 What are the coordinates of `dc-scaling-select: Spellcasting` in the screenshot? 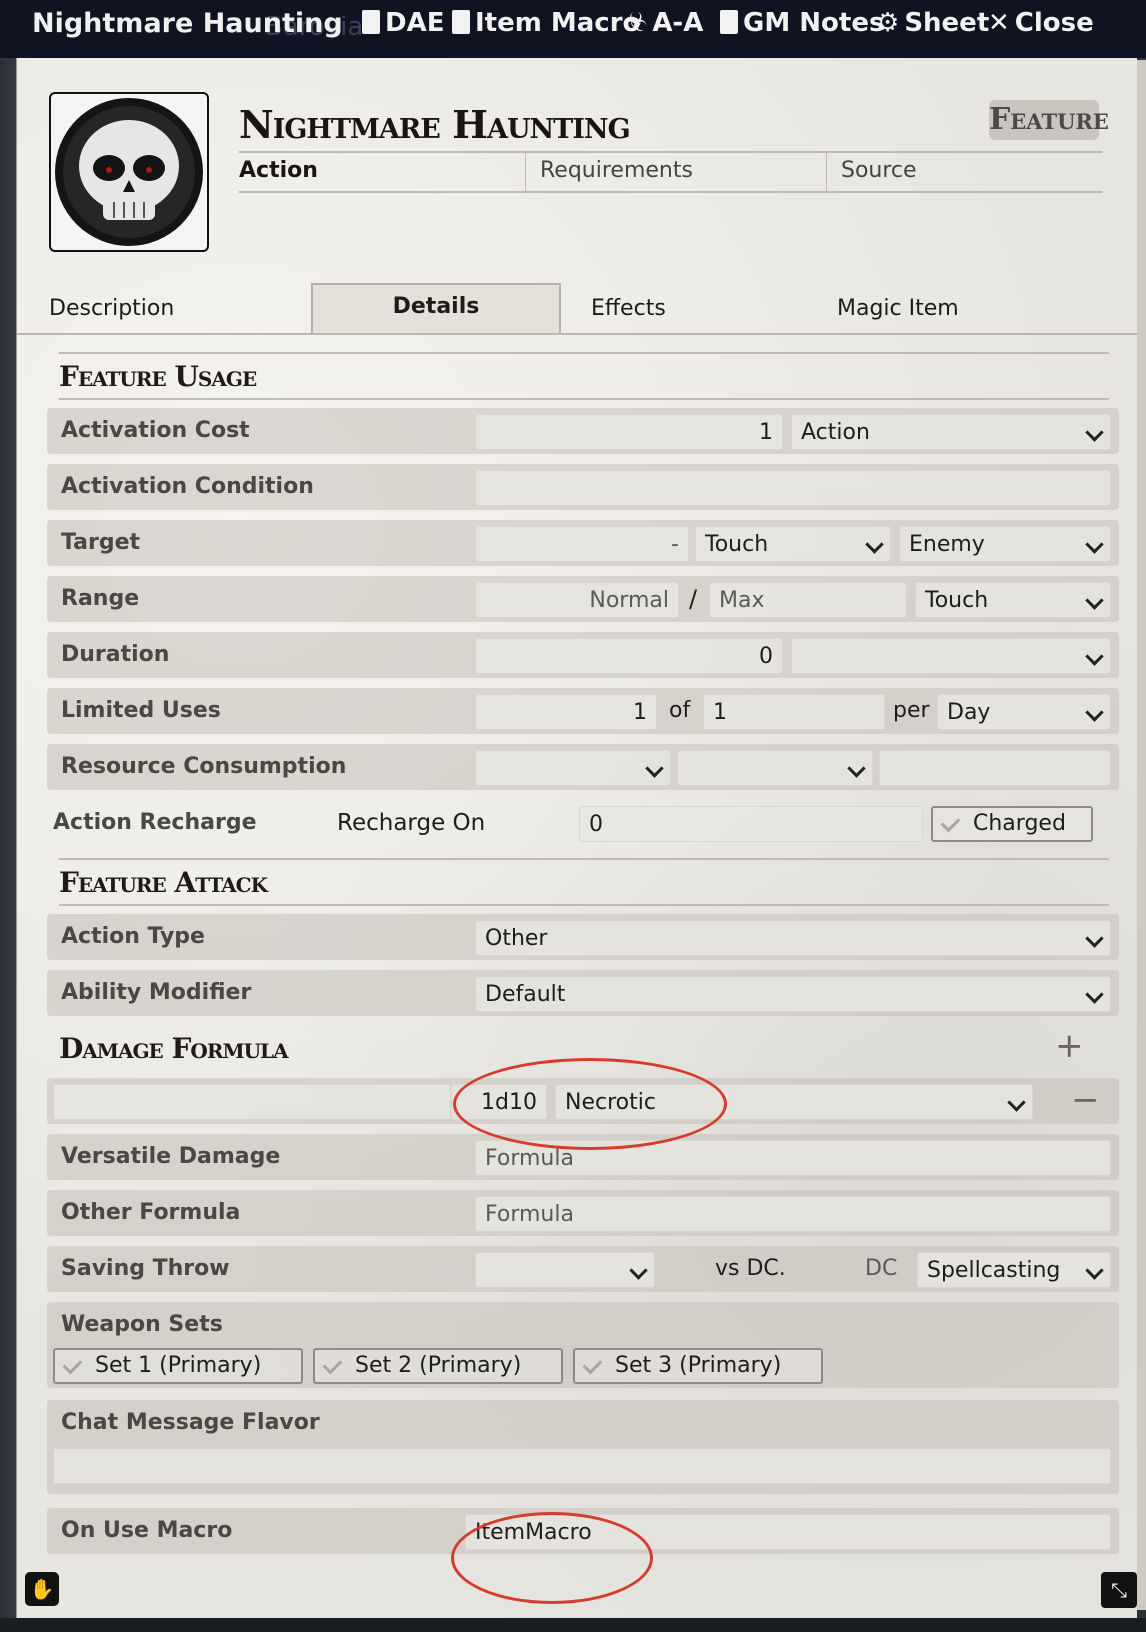 It's located at (1014, 1270).